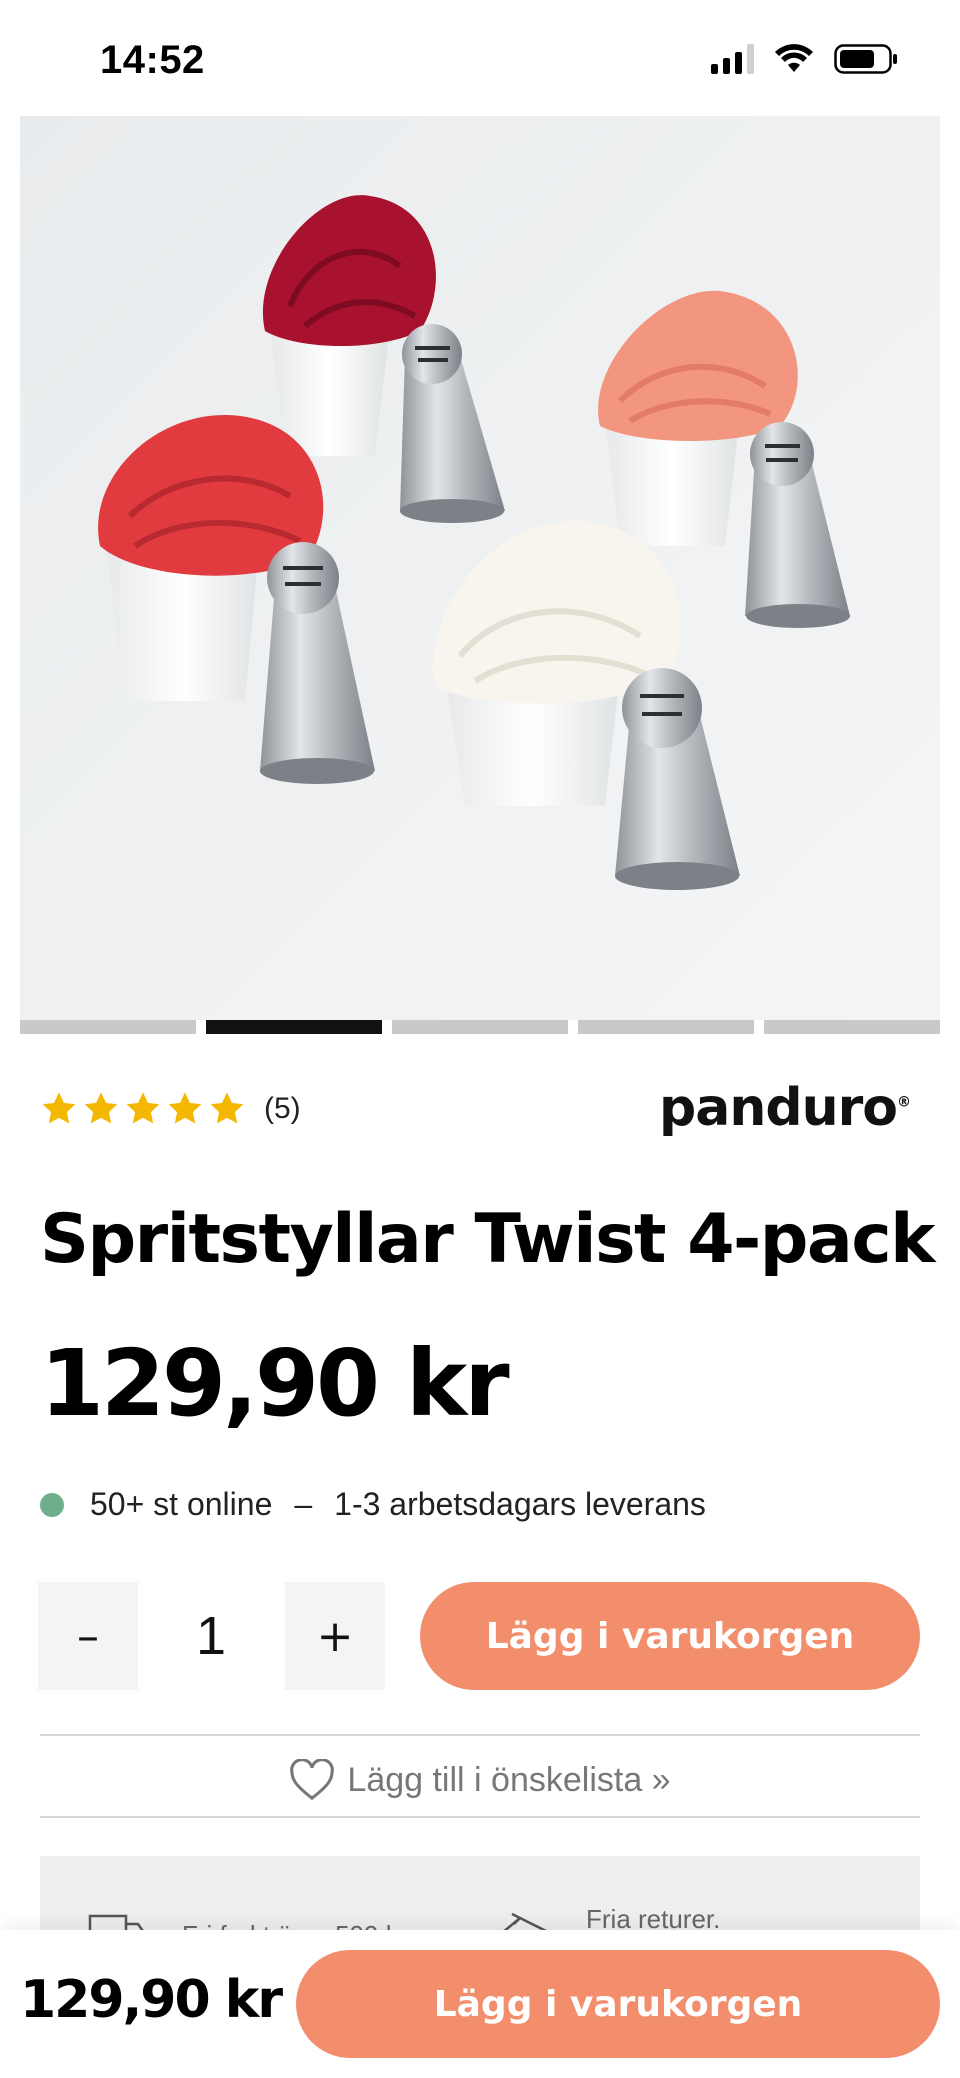 The width and height of the screenshot is (960, 2078). Describe the element at coordinates (865, 59) in the screenshot. I see `battery-icon` at that location.